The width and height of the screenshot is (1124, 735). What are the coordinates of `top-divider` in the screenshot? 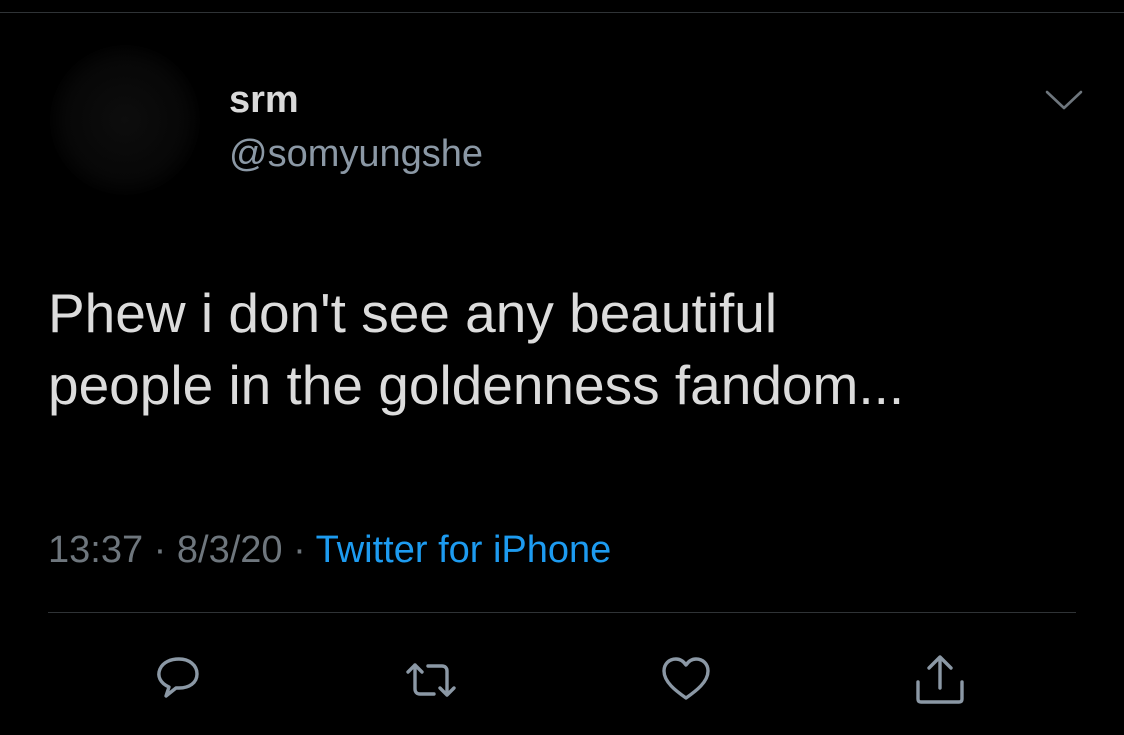 It's located at (562, 12).